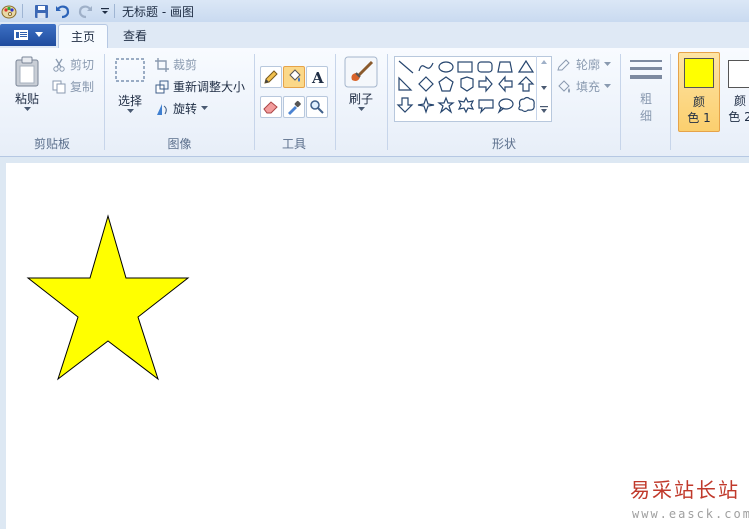 The width and height of the screenshot is (749, 532). I want to click on line-width-icon, so click(646, 69).